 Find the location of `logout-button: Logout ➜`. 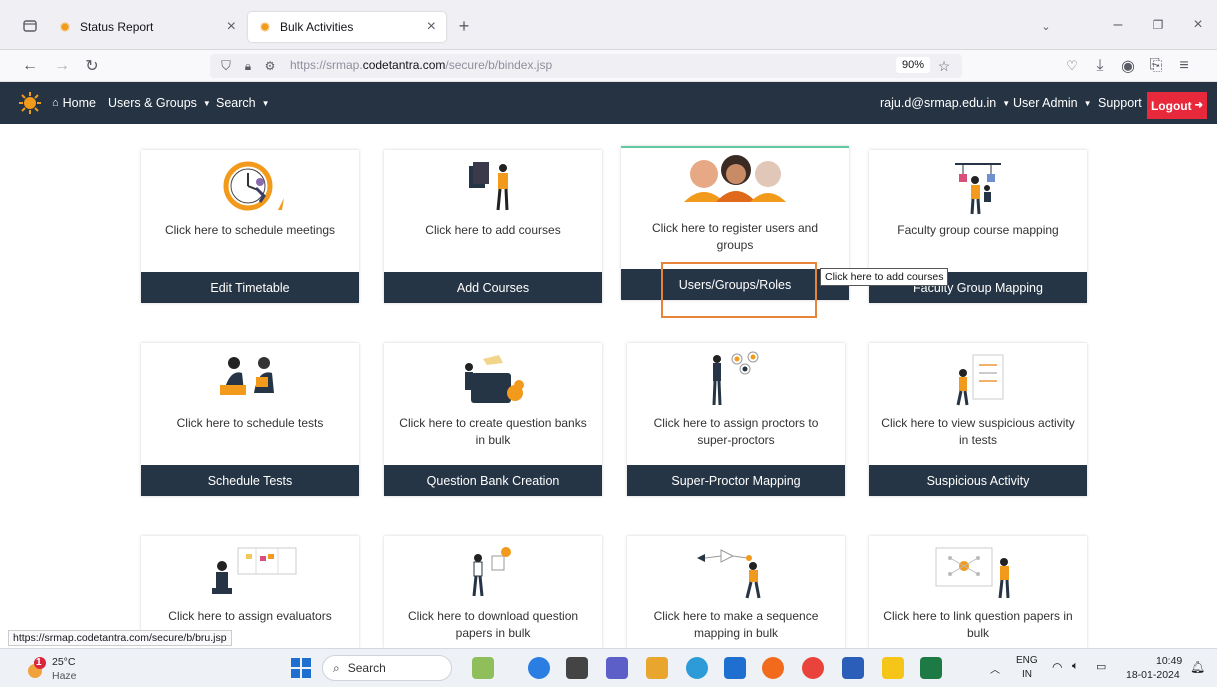

logout-button: Logout ➜ is located at coordinates (1177, 105).